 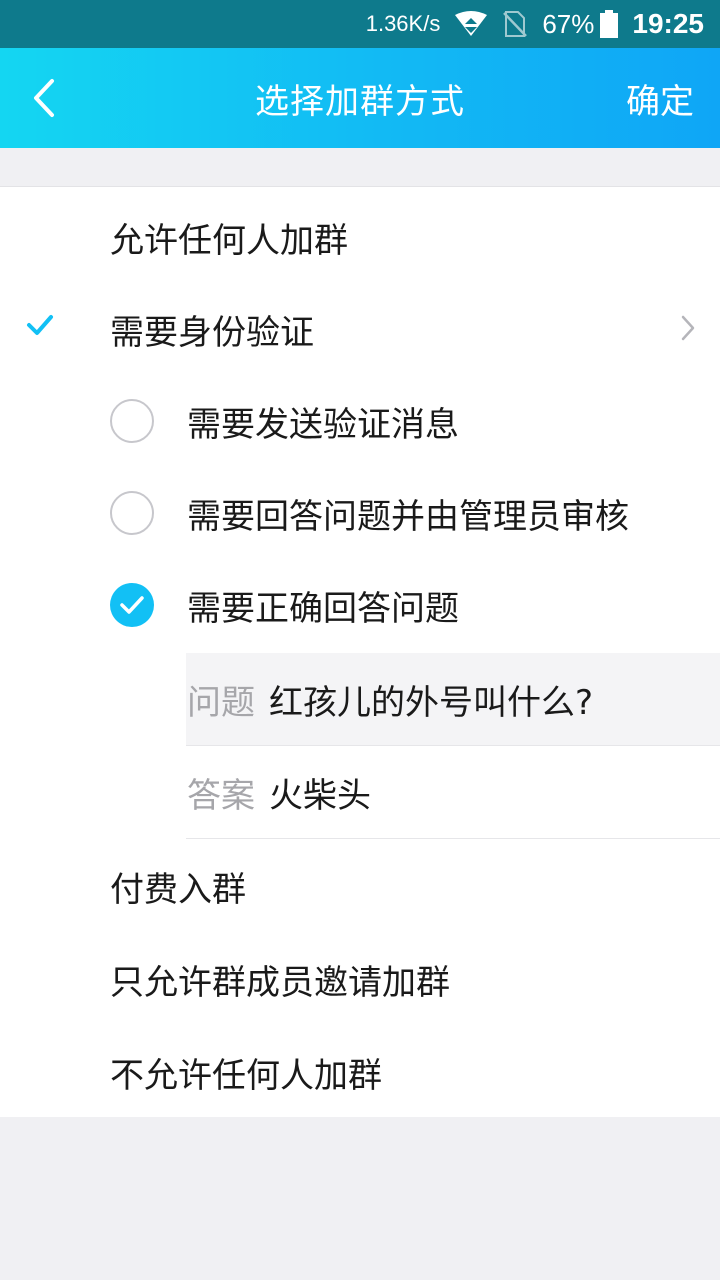 I want to click on option-paid-join: 付费入群, so click(x=360, y=886).